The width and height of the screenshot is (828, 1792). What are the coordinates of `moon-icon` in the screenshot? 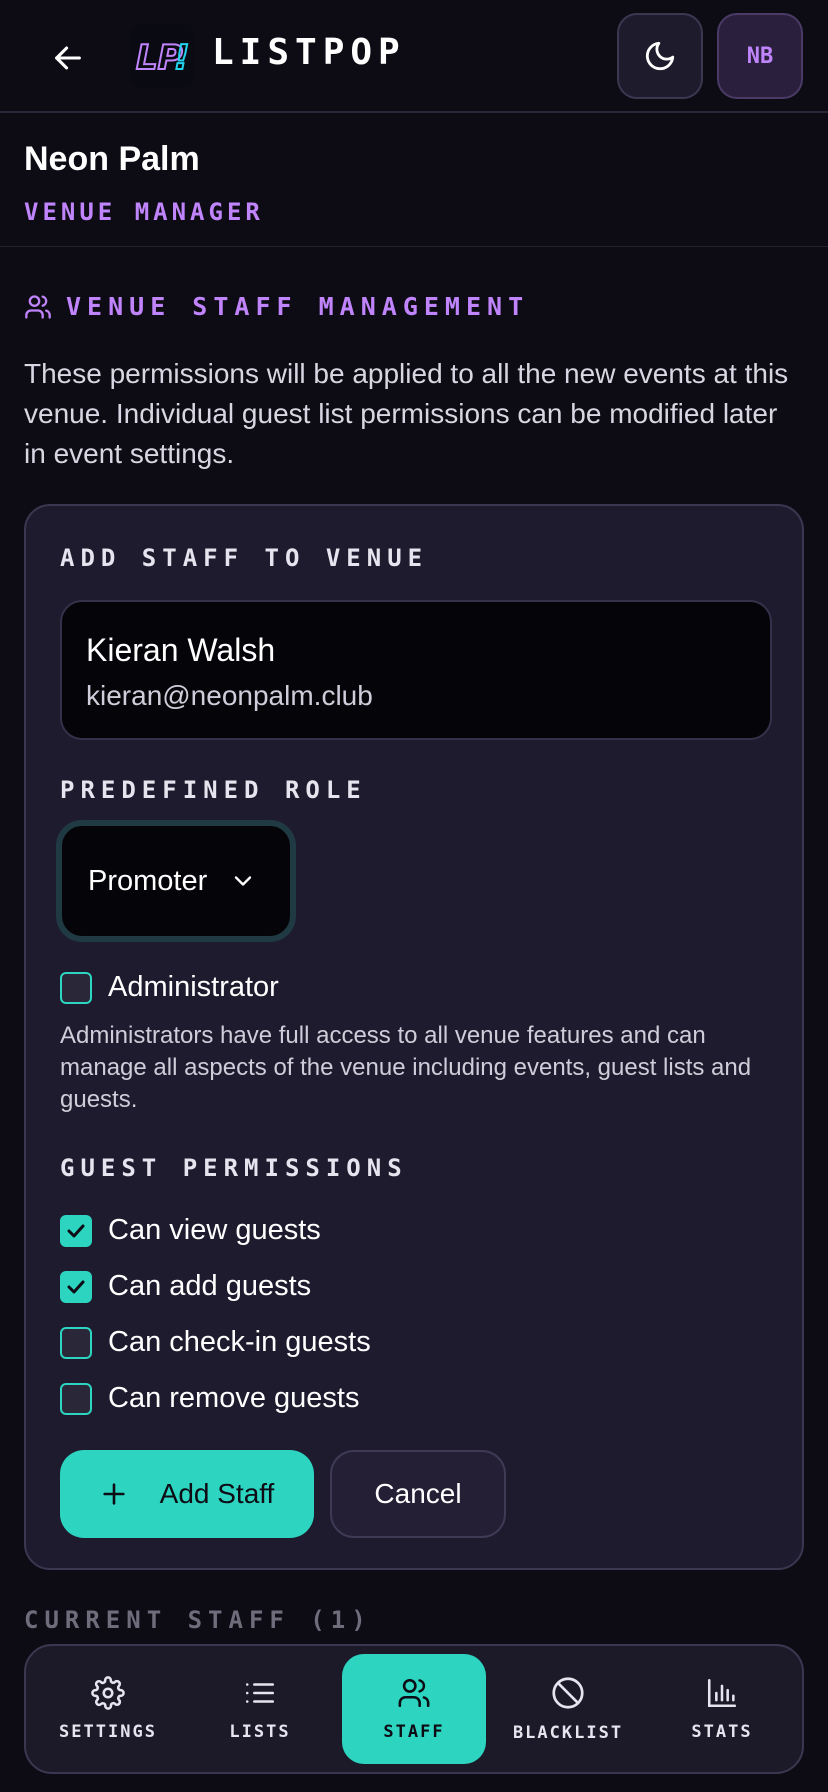 It's located at (660, 56).